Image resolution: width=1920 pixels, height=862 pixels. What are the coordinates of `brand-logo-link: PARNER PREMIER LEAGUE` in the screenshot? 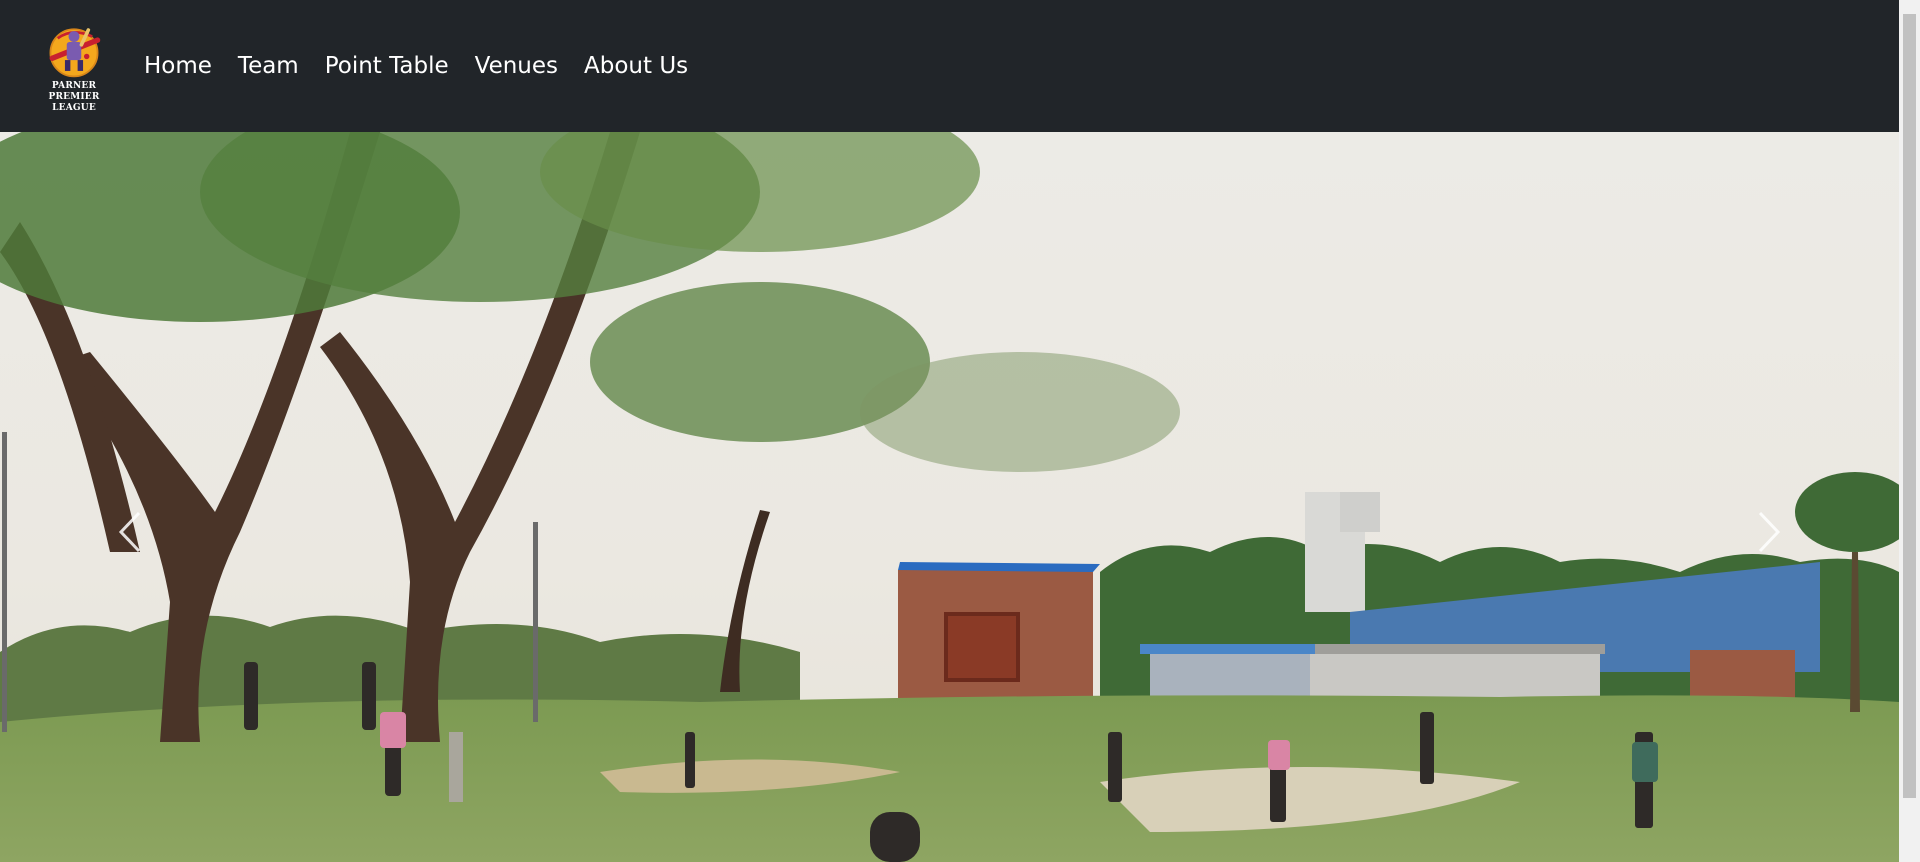 It's located at (74, 68).